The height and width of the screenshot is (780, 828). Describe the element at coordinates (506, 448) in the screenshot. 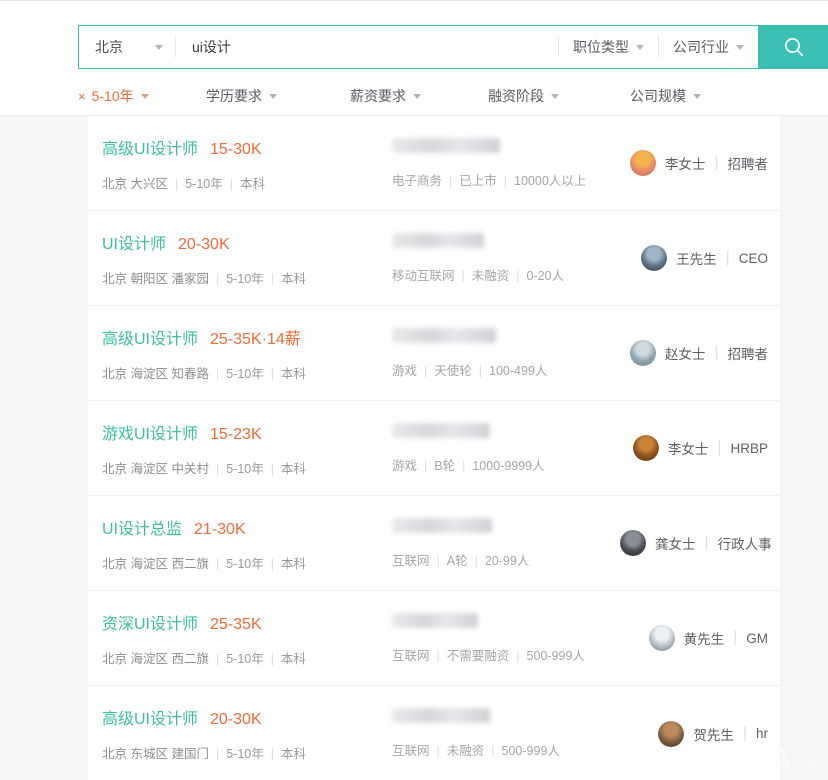

I see `company-summary: 游戏 | B轮 | 1000-9999人` at that location.